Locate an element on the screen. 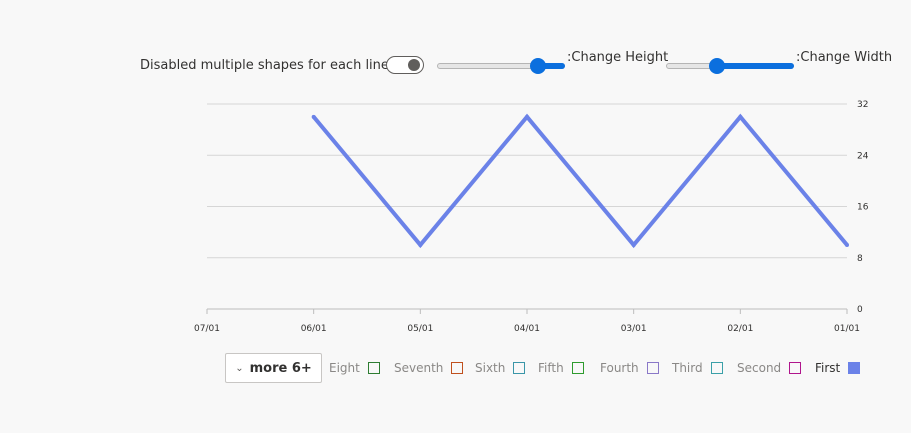 The width and height of the screenshot is (911, 433). legend-label: Sixth is located at coordinates (490, 368).